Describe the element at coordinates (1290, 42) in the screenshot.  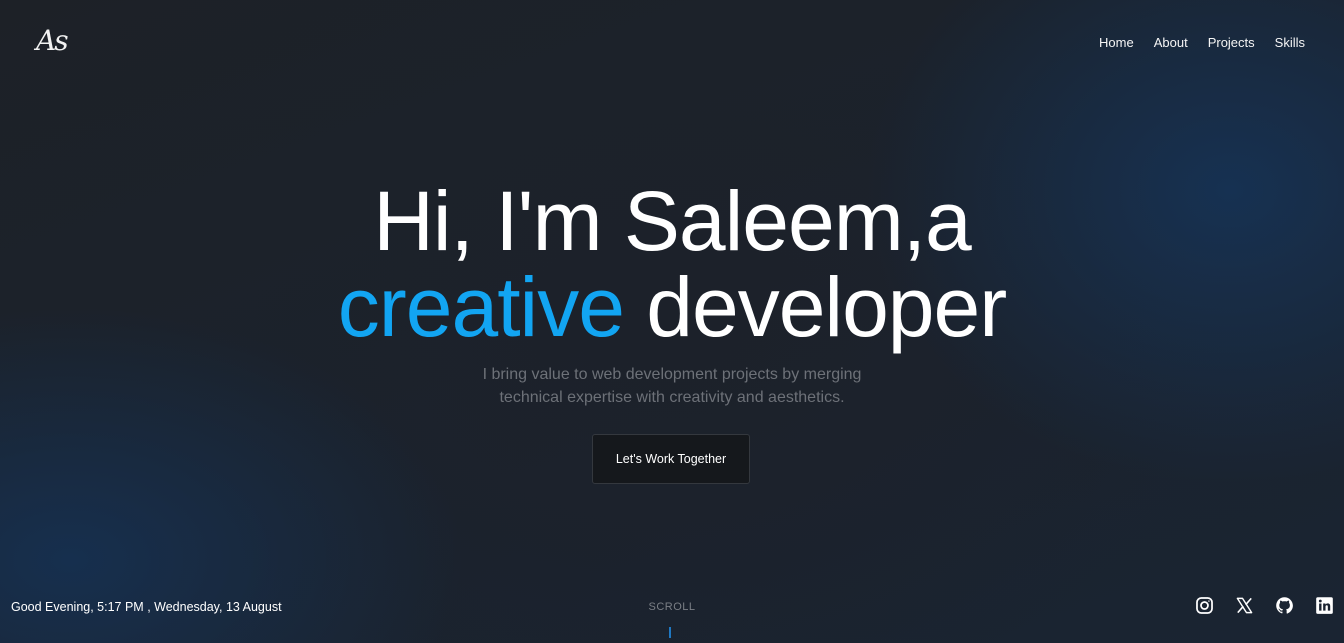
I see `nav-skills: Skills` at that location.